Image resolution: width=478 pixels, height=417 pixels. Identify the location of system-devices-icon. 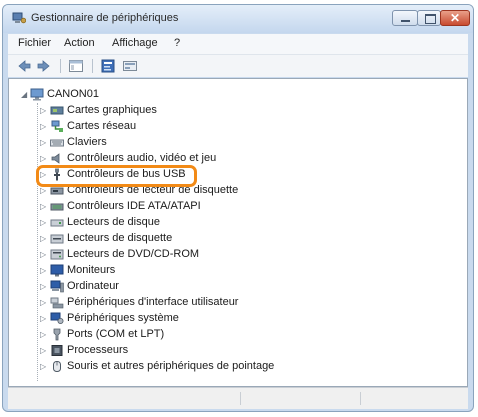
(57, 318).